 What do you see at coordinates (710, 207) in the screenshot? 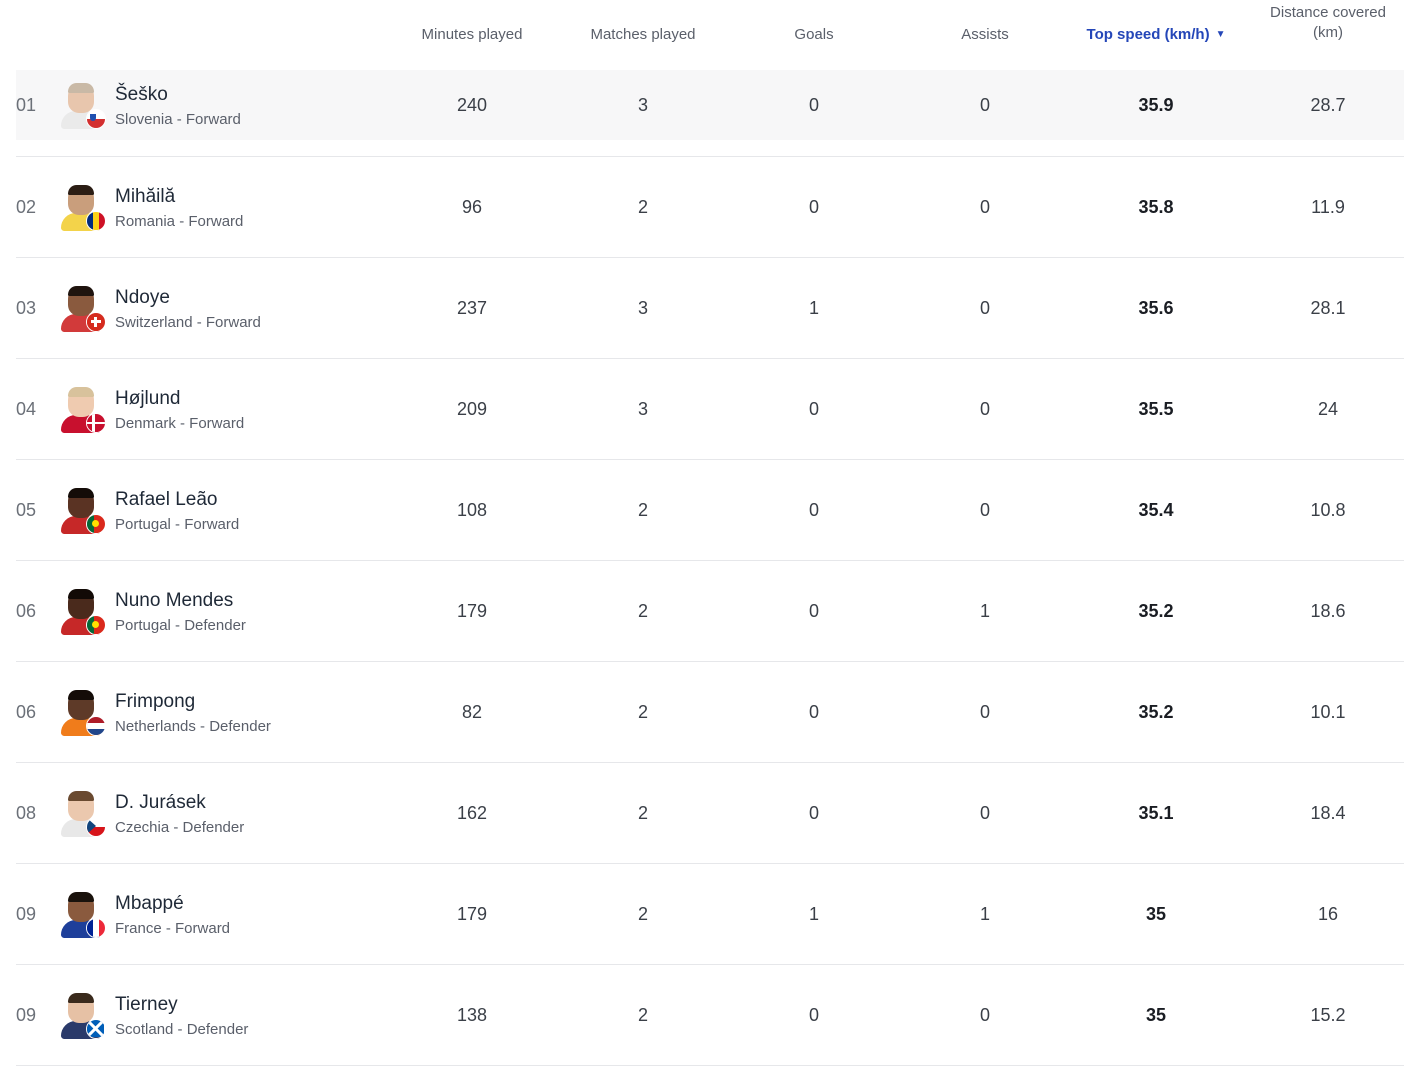
I see `table-row: 02 Mihăilă Romania - Forward 96 2 0 0 35.8 11.9` at bounding box center [710, 207].